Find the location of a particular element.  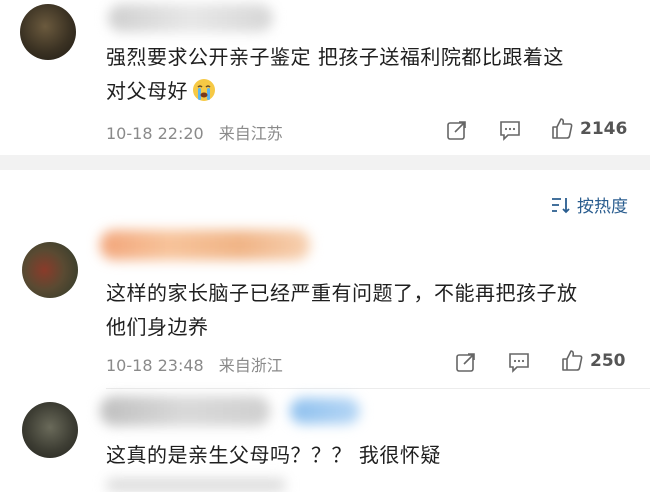

comment-date: 10-18 22:20 is located at coordinates (155, 133).